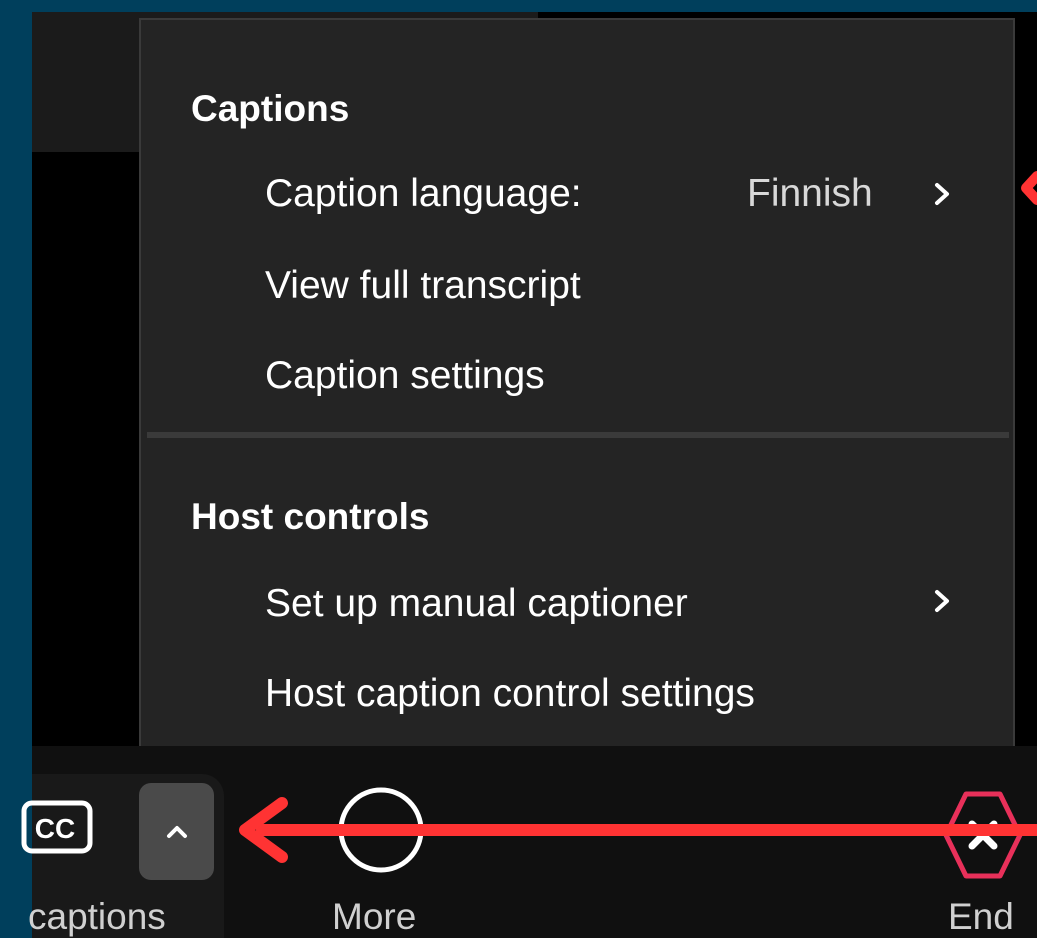  What do you see at coordinates (310, 516) in the screenshot?
I see `host-controls-section-header: Host controls` at bounding box center [310, 516].